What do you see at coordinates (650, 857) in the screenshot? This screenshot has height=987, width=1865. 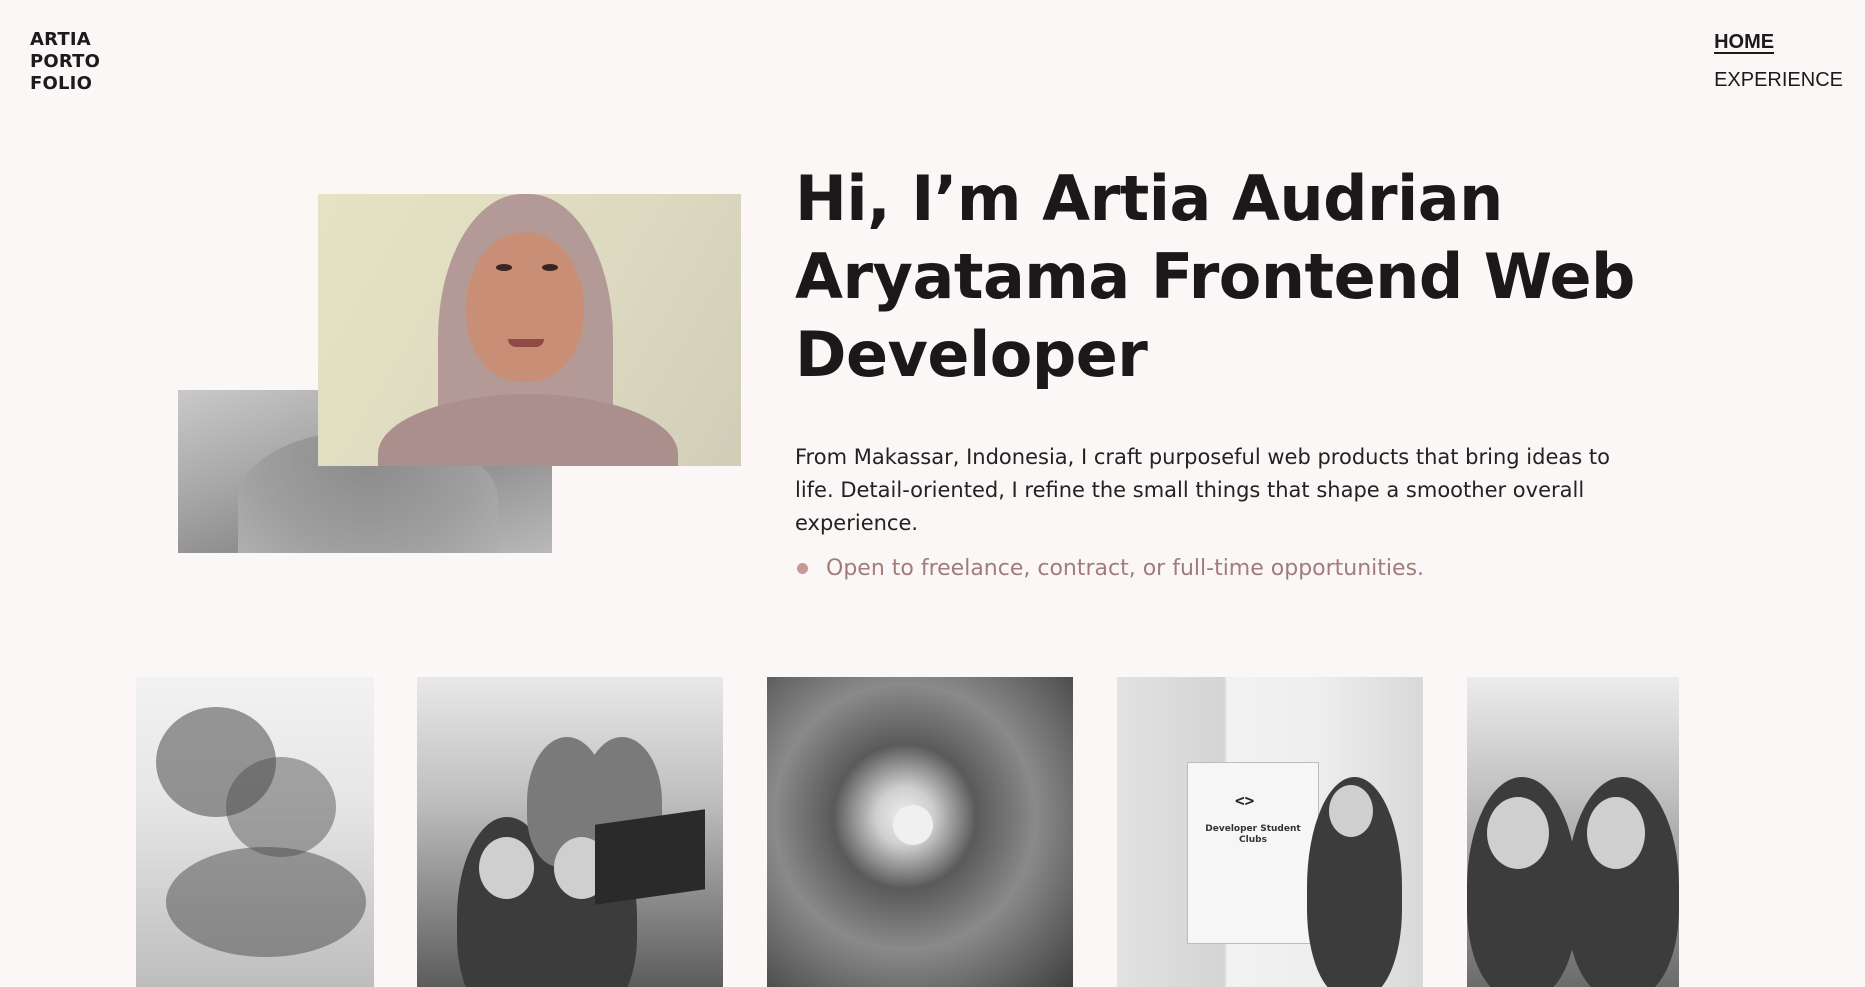 I see `laptop-shape` at bounding box center [650, 857].